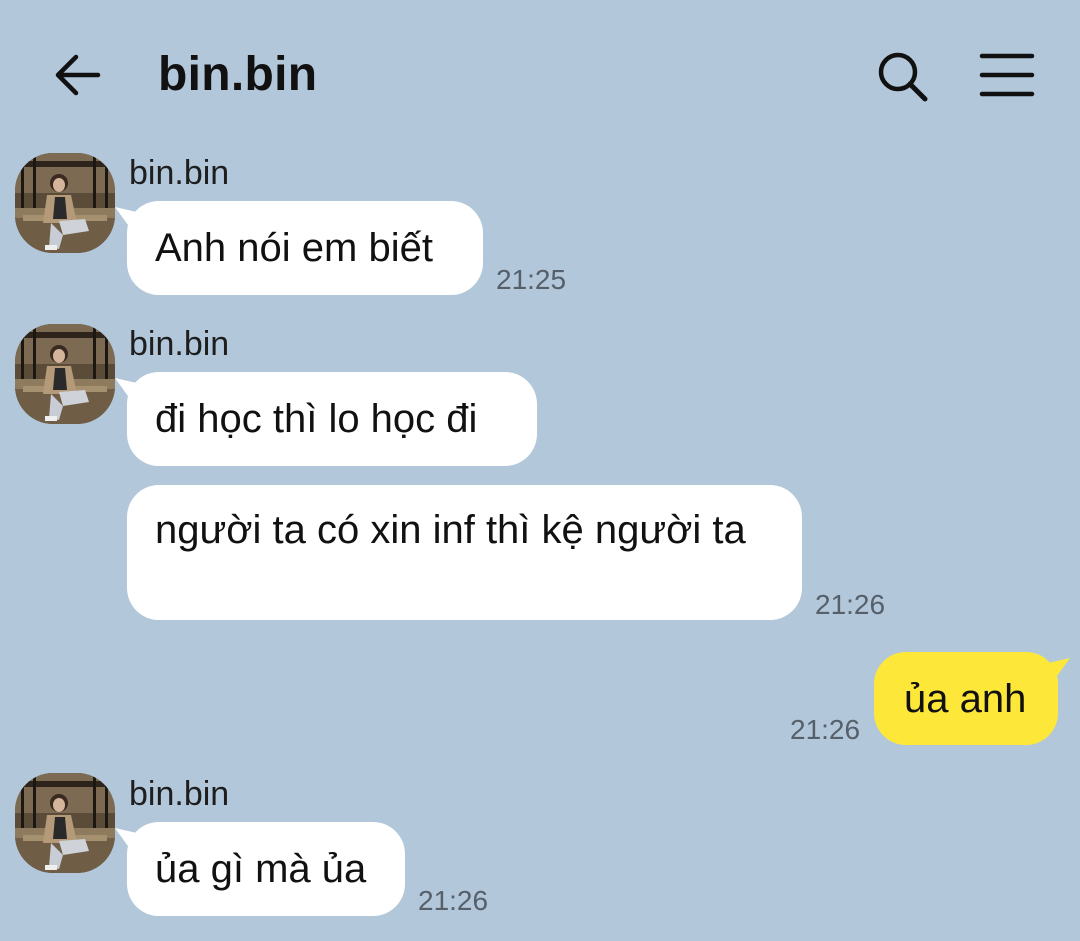 The height and width of the screenshot is (941, 1080). I want to click on message-bubble: người ta có xin inf thì kệ người ta, so click(464, 552).